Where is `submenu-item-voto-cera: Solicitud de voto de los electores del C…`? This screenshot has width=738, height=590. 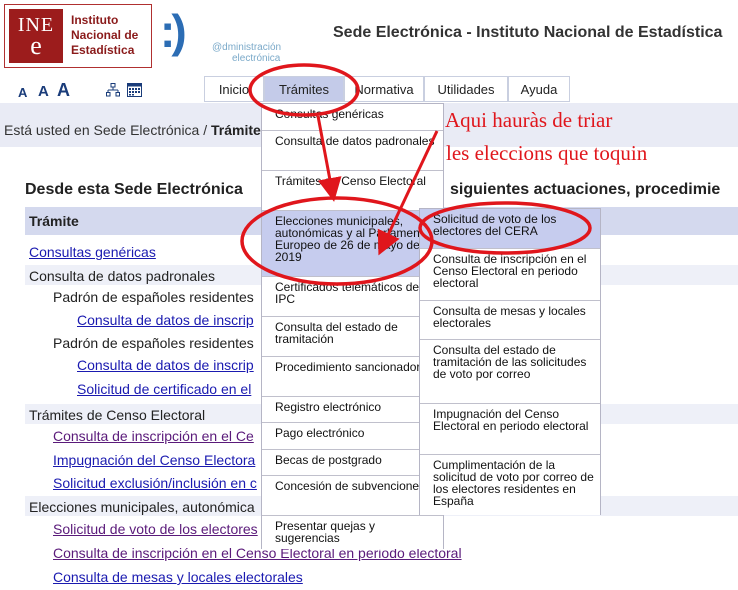 submenu-item-voto-cera: Solicitud de voto de los electores del C… is located at coordinates (510, 229).